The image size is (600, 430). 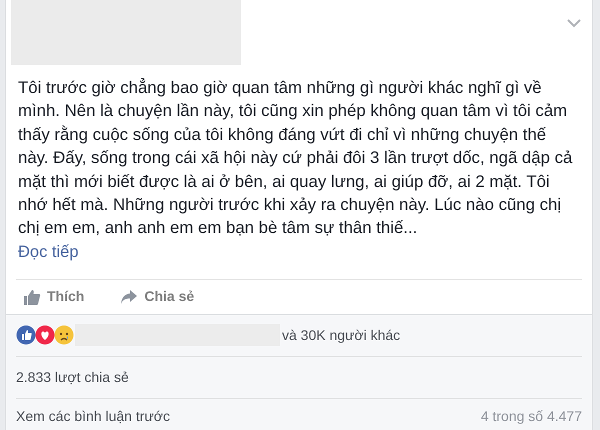 What do you see at coordinates (26, 335) in the screenshot?
I see `like-reaction-icon` at bounding box center [26, 335].